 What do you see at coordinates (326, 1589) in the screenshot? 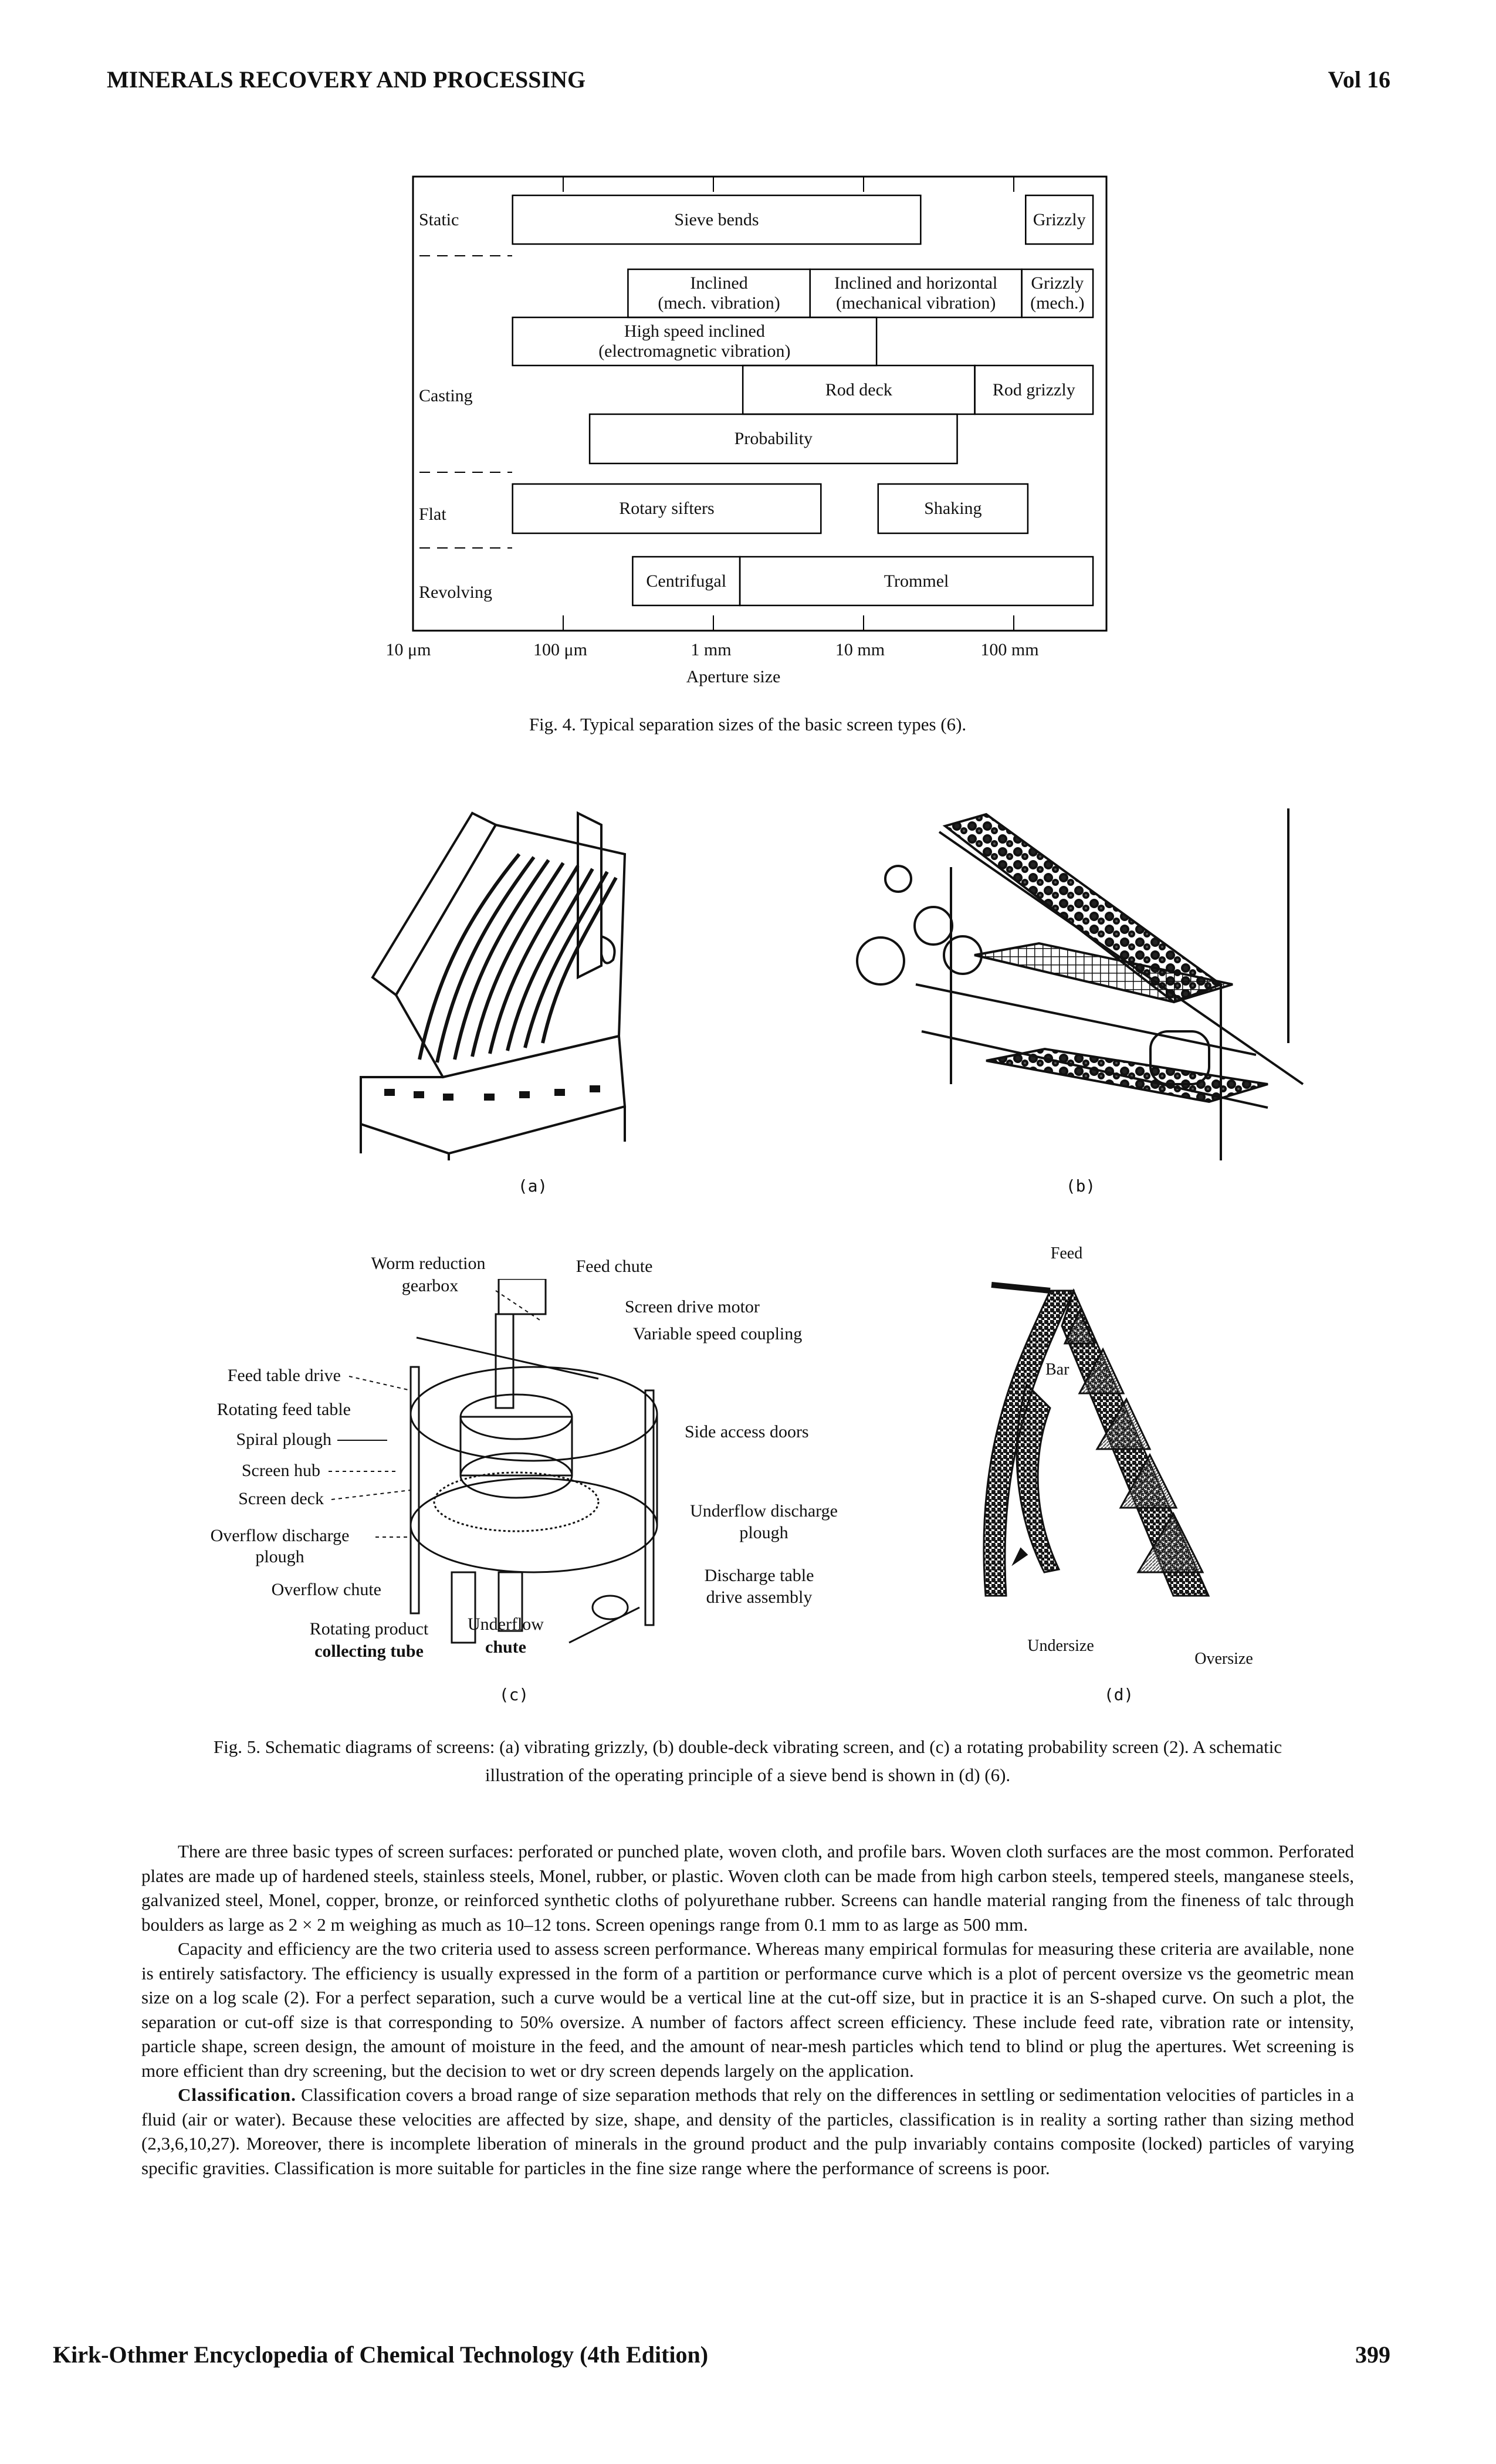
I see `callout-overflow-chute: Overflow chute` at bounding box center [326, 1589].